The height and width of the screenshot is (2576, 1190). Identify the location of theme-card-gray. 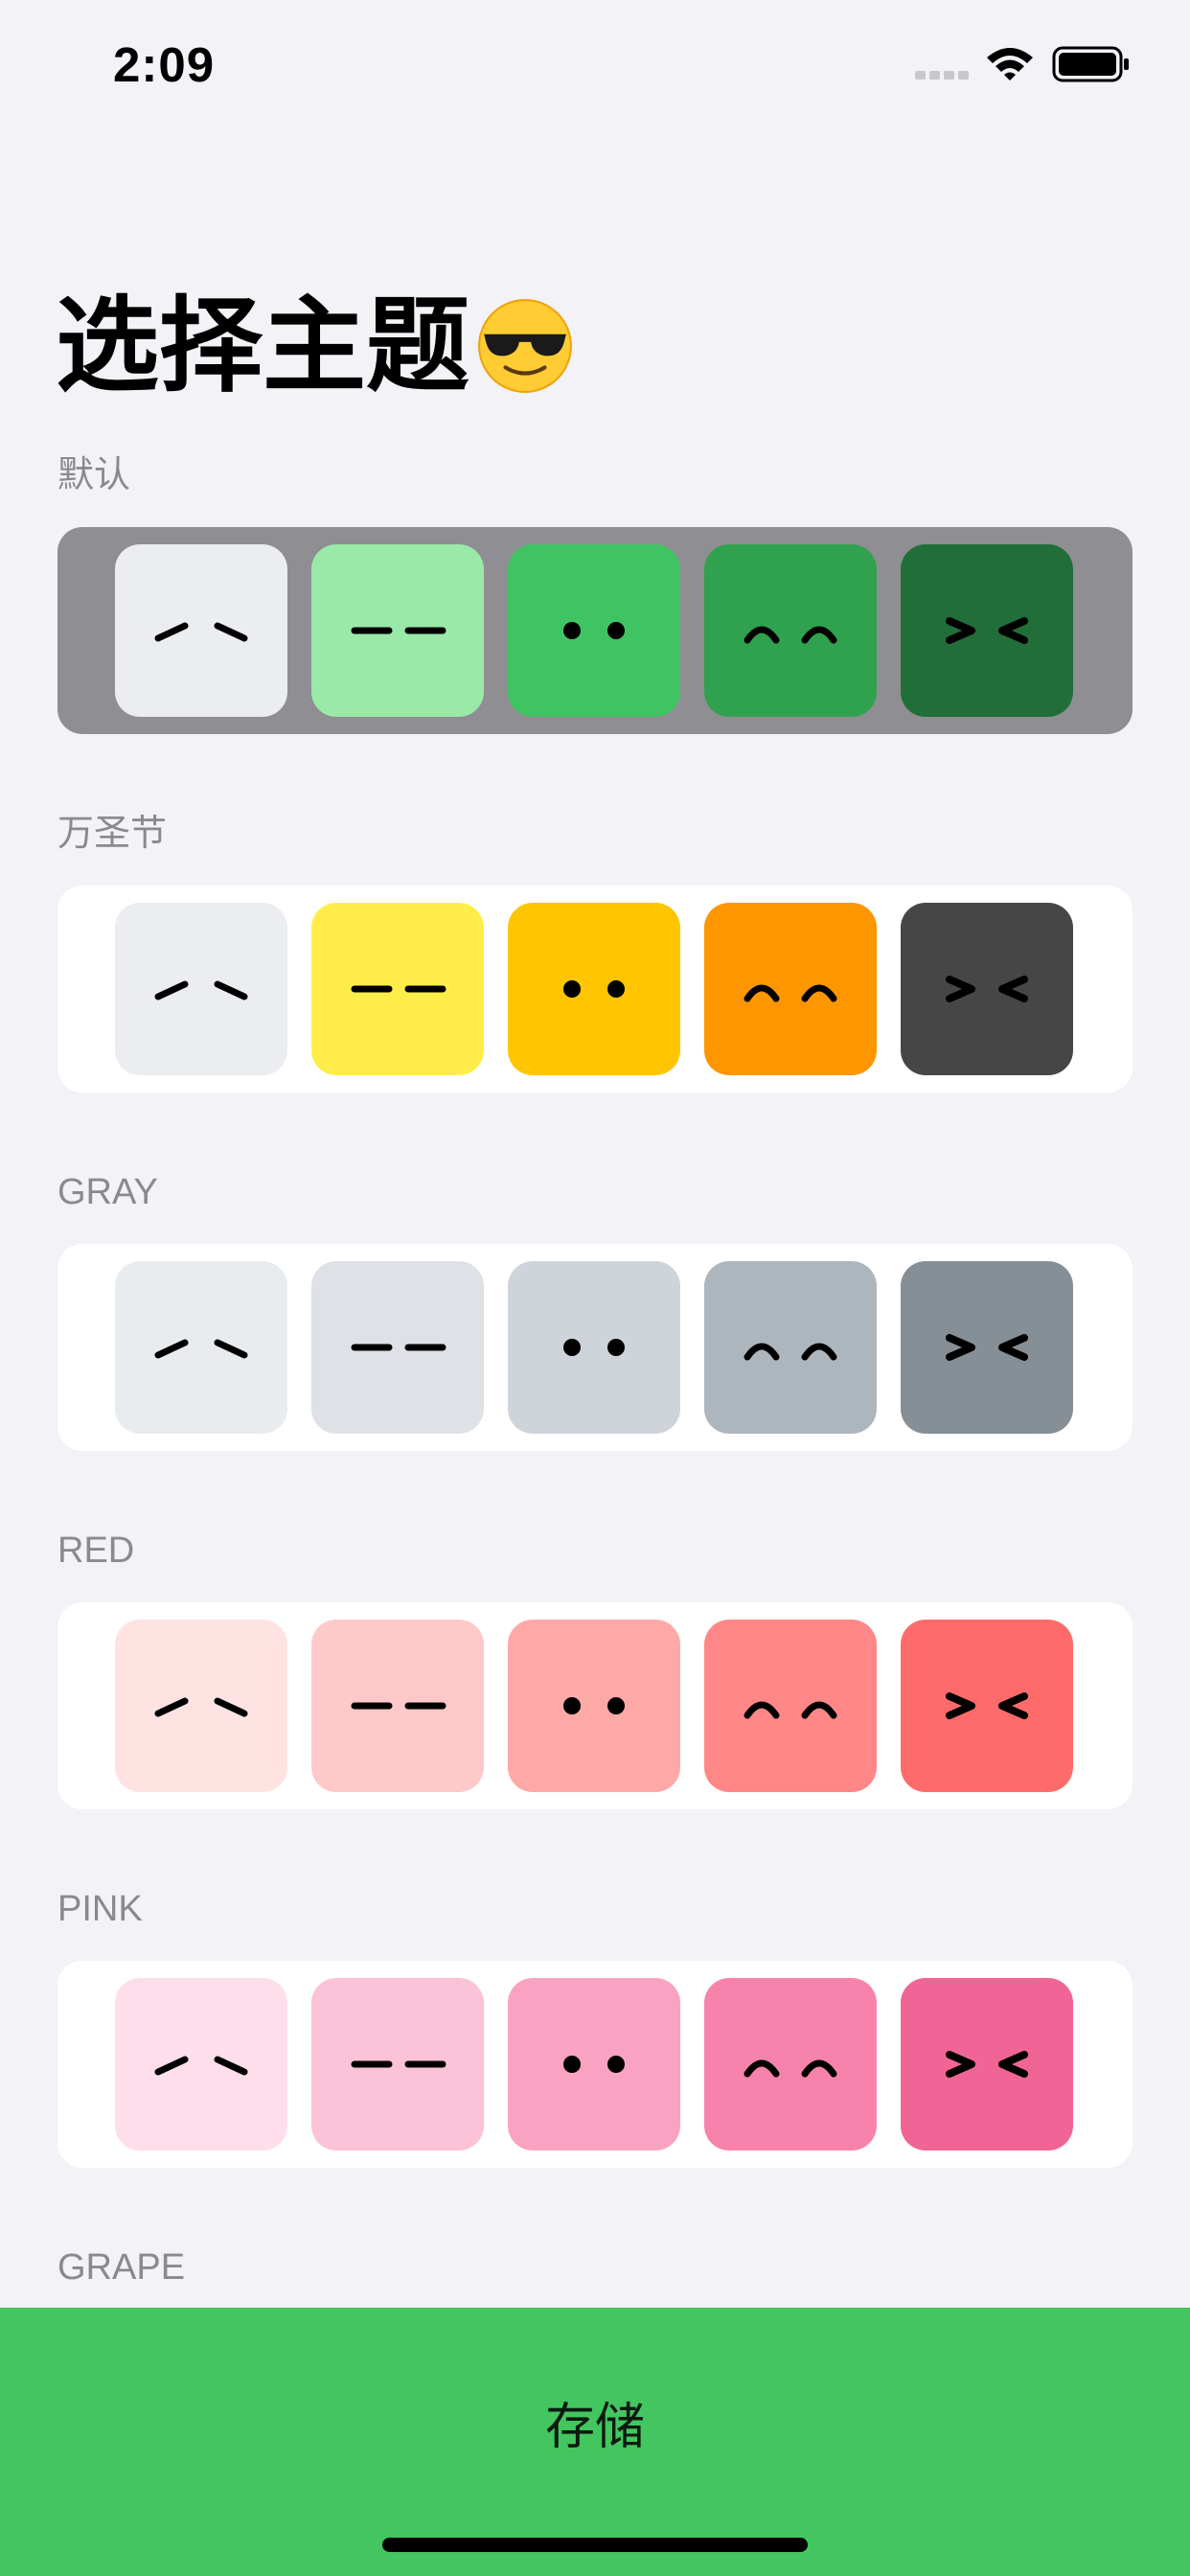
(595, 1347).